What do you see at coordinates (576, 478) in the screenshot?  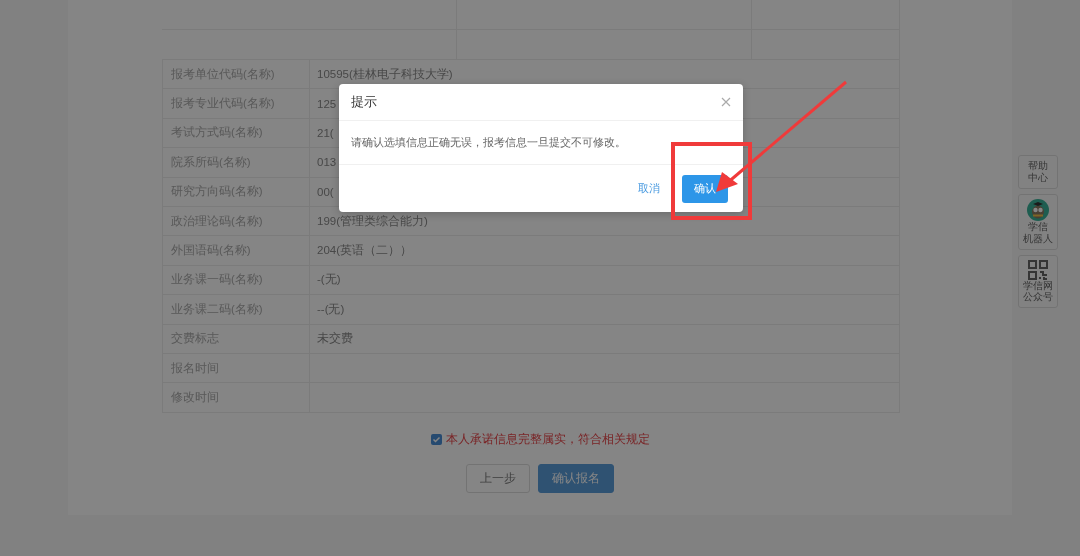 I see `confirm-button: 确认报名` at bounding box center [576, 478].